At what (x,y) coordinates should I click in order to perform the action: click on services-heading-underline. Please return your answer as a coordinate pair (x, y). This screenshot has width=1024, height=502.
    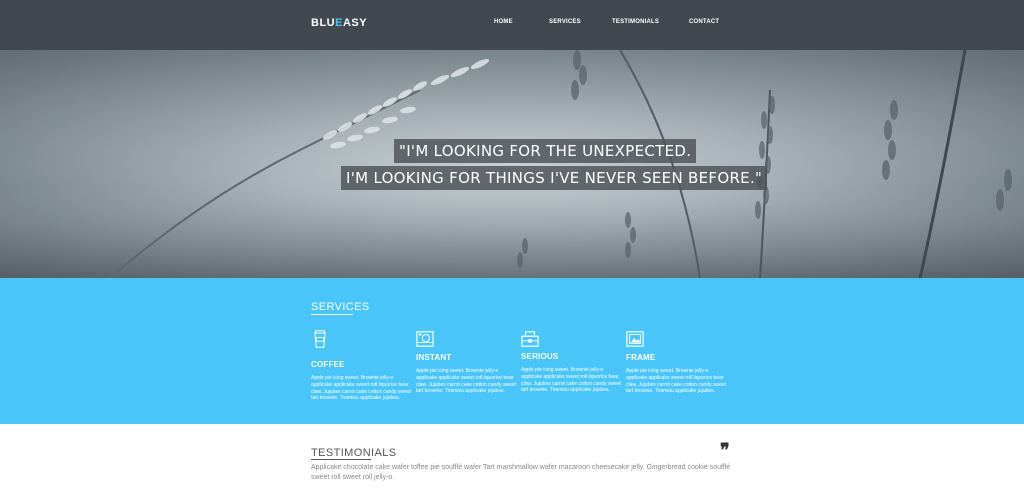
    Looking at the image, I should click on (332, 314).